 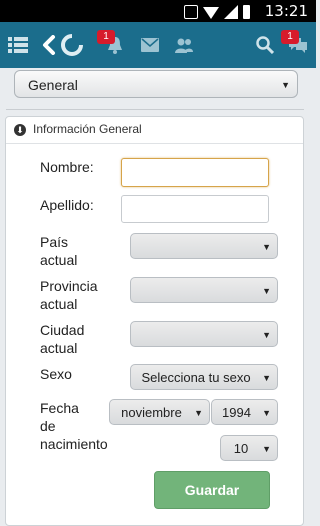 I want to click on ciudad-select: ▼, so click(x=204, y=334).